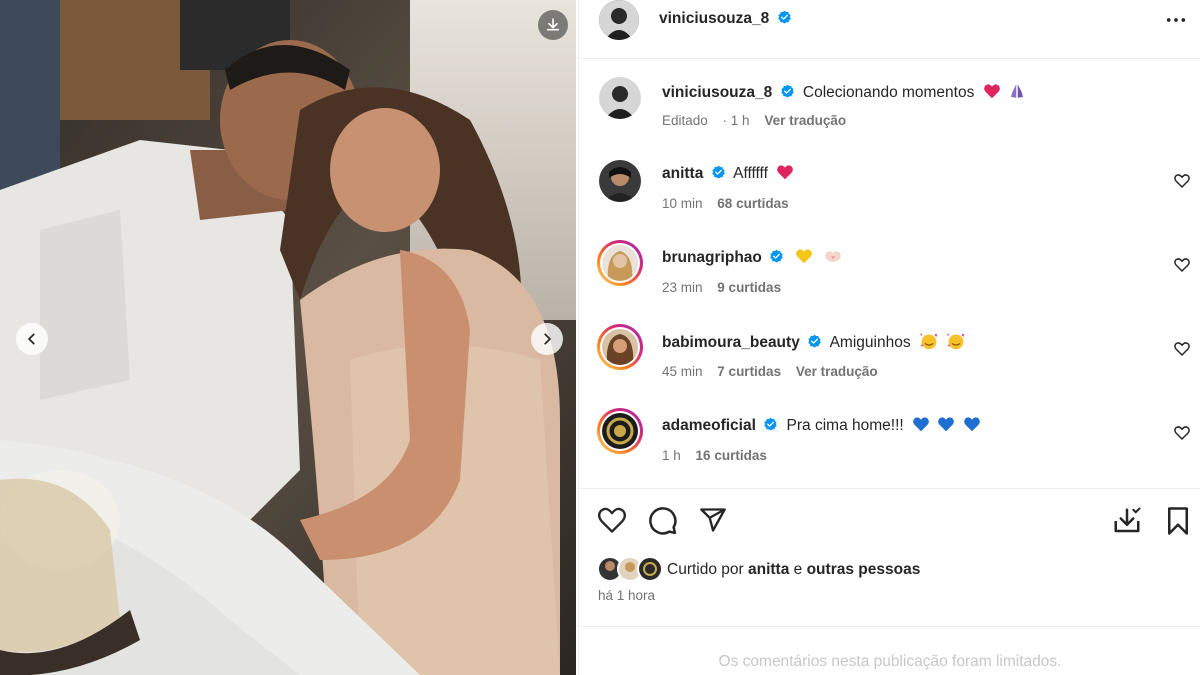 The width and height of the screenshot is (1200, 675). I want to click on caption-username: viniciusouza_8, so click(717, 92).